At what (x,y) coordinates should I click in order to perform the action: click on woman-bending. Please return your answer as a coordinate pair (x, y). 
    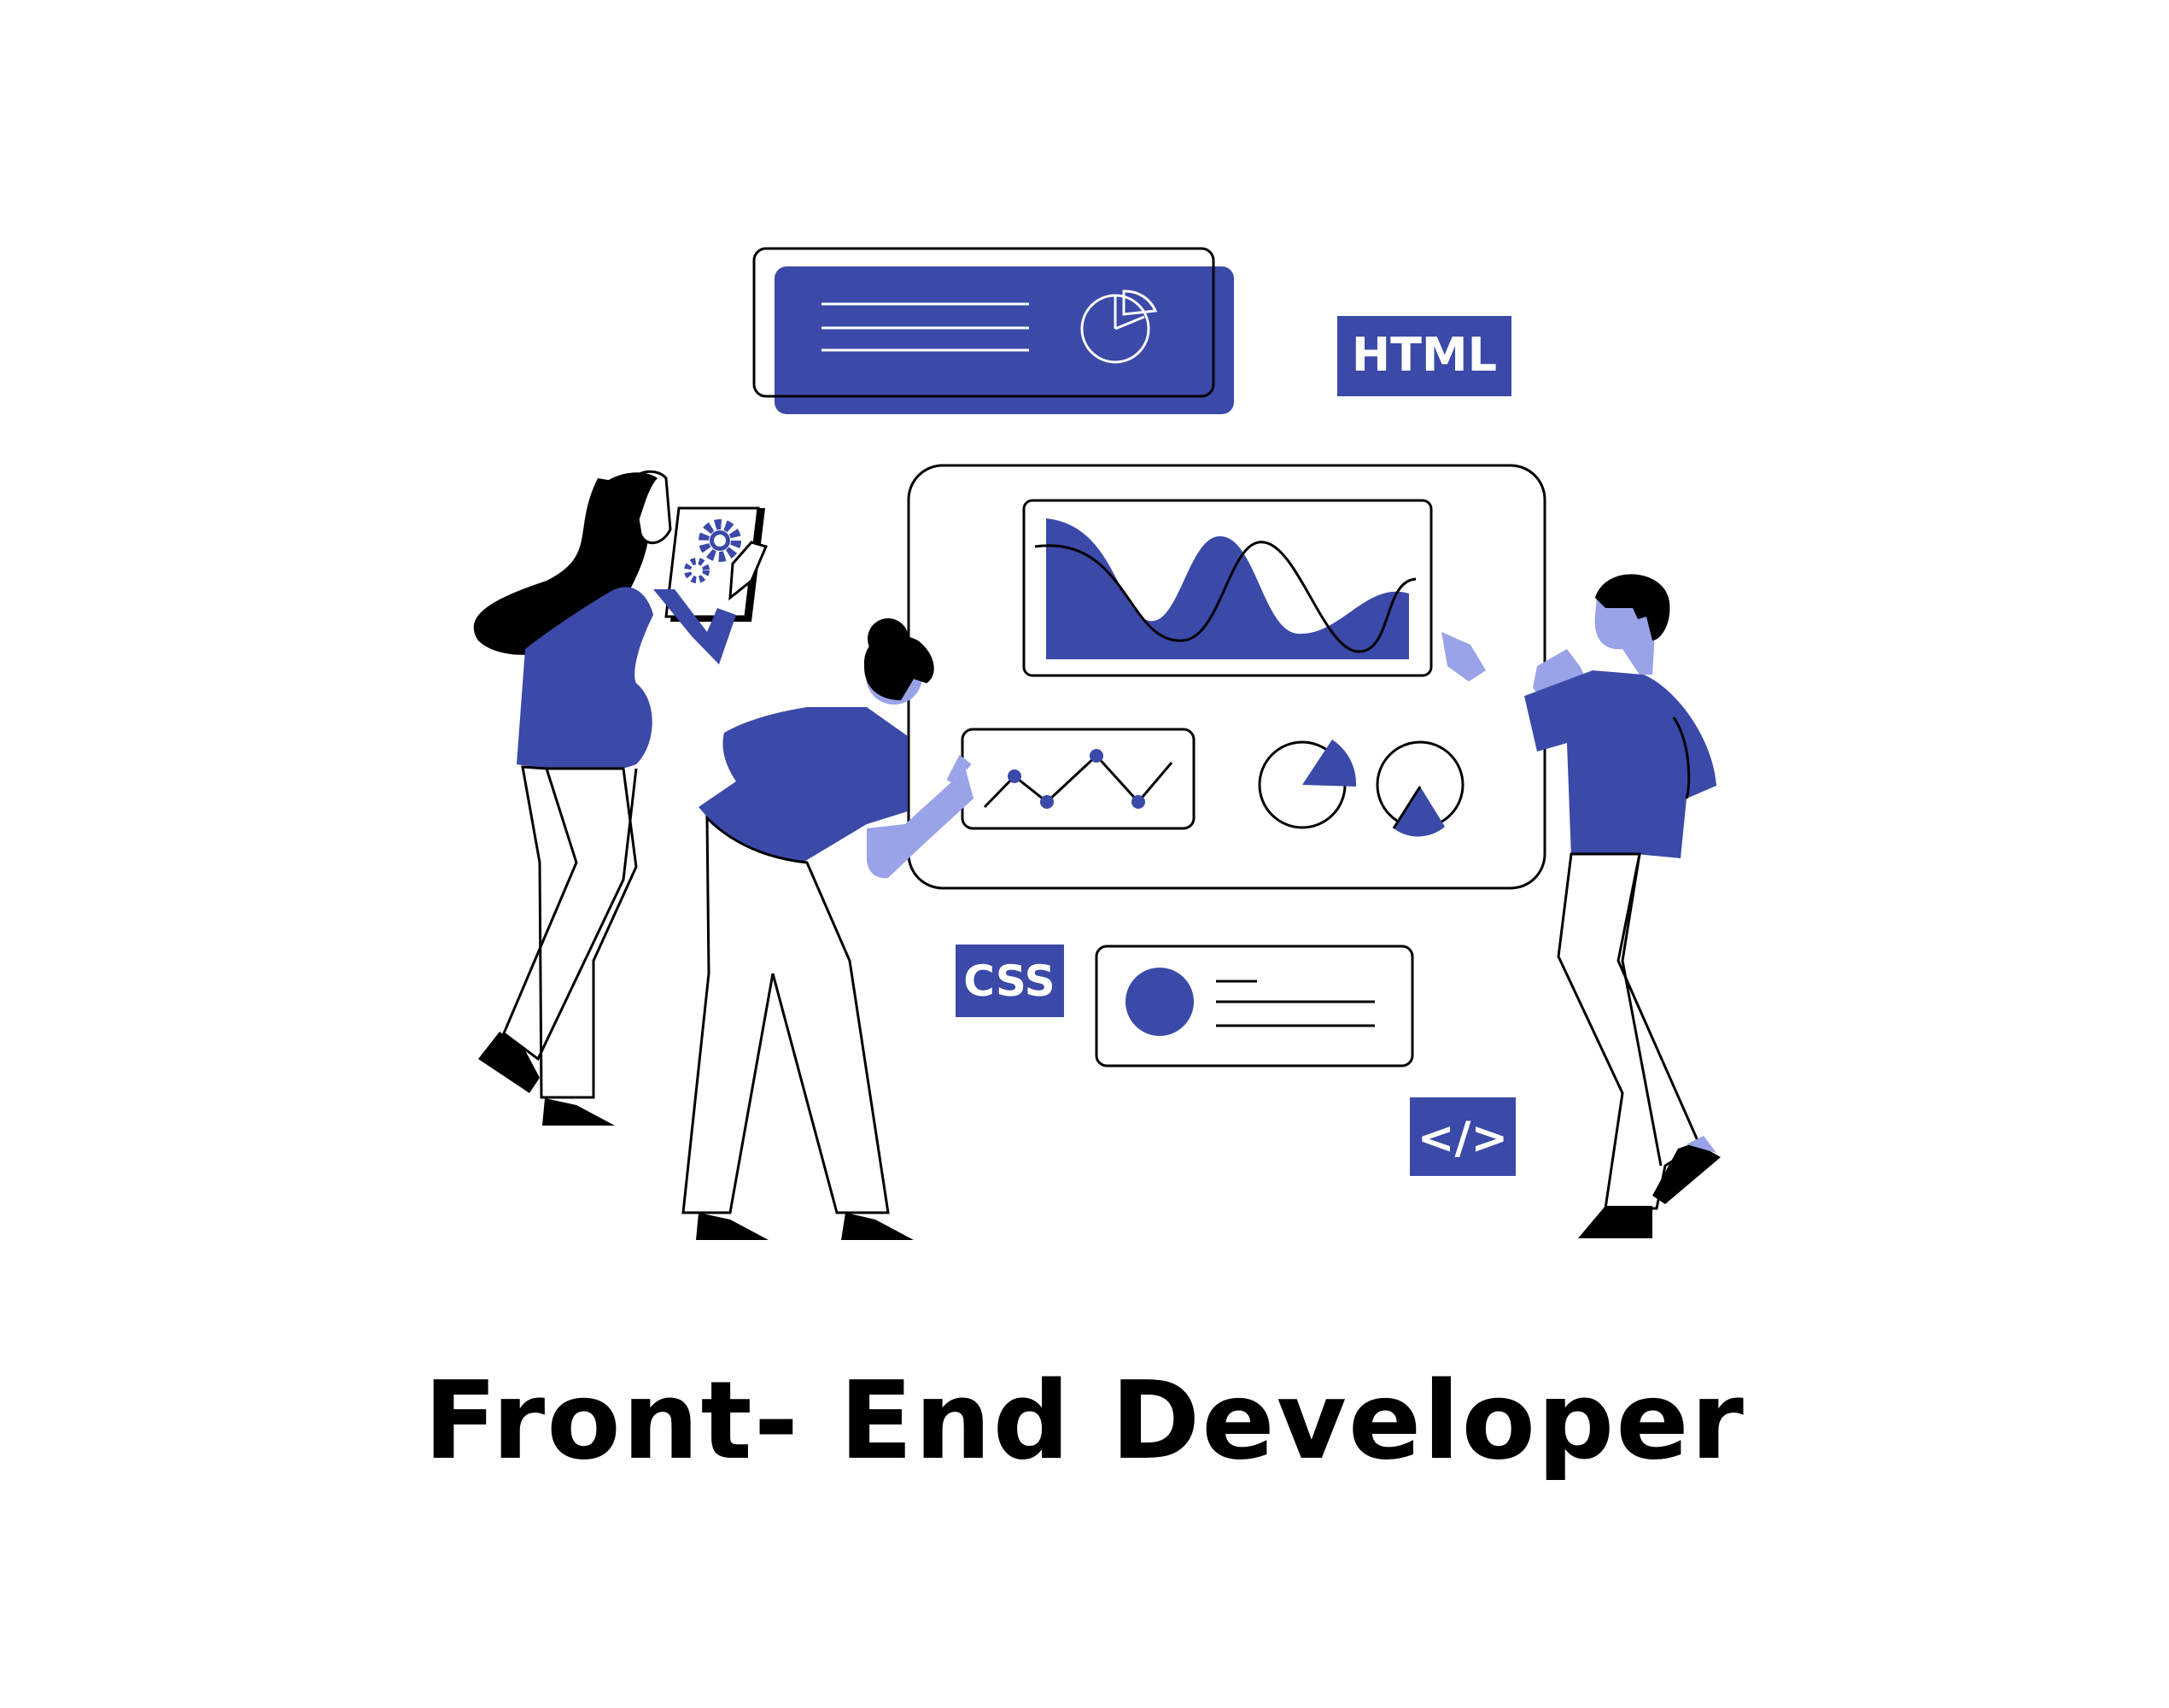
    Looking at the image, I should click on (827, 929).